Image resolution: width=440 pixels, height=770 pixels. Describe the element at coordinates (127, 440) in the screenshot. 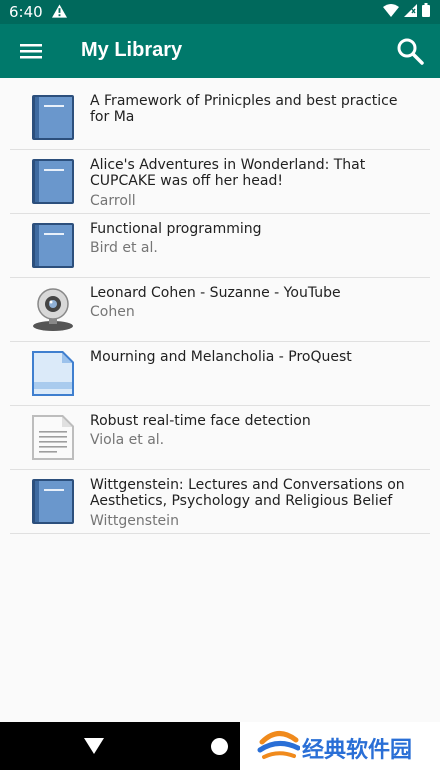

I see `item-author: Viola et al.` at that location.